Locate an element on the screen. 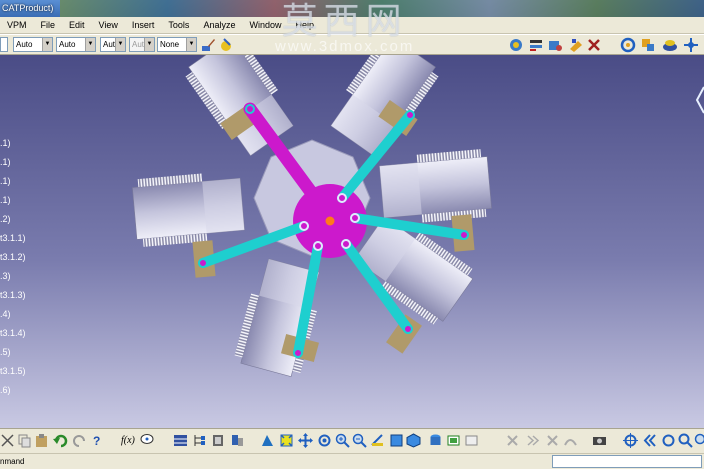  line-weight-combo-value: Aut is located at coordinates (109, 44).